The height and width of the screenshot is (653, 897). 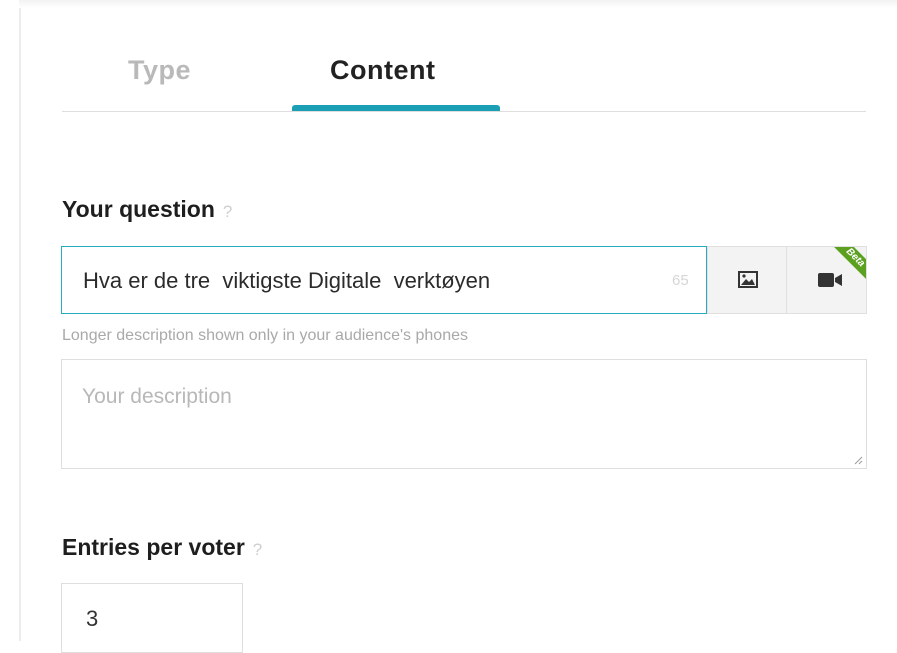 What do you see at coordinates (153, 547) in the screenshot?
I see `entries-label-text: Entries per voter` at bounding box center [153, 547].